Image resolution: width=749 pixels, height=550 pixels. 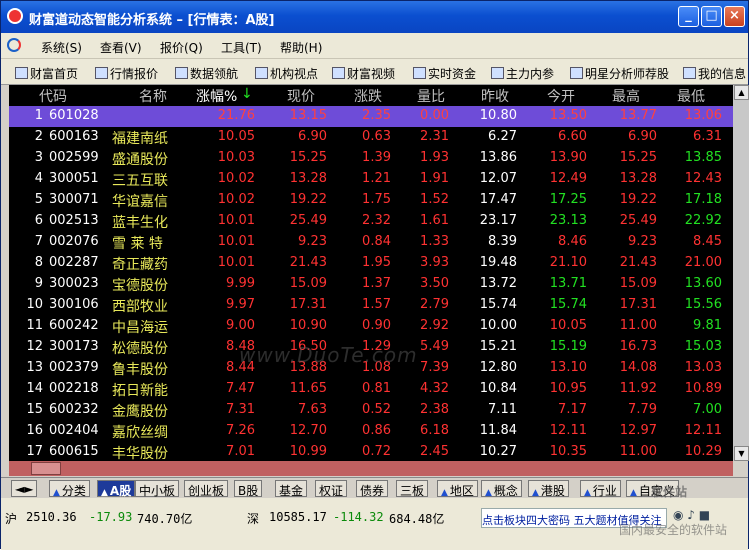 I want to click on minimize-button: _, so click(x=688, y=16).